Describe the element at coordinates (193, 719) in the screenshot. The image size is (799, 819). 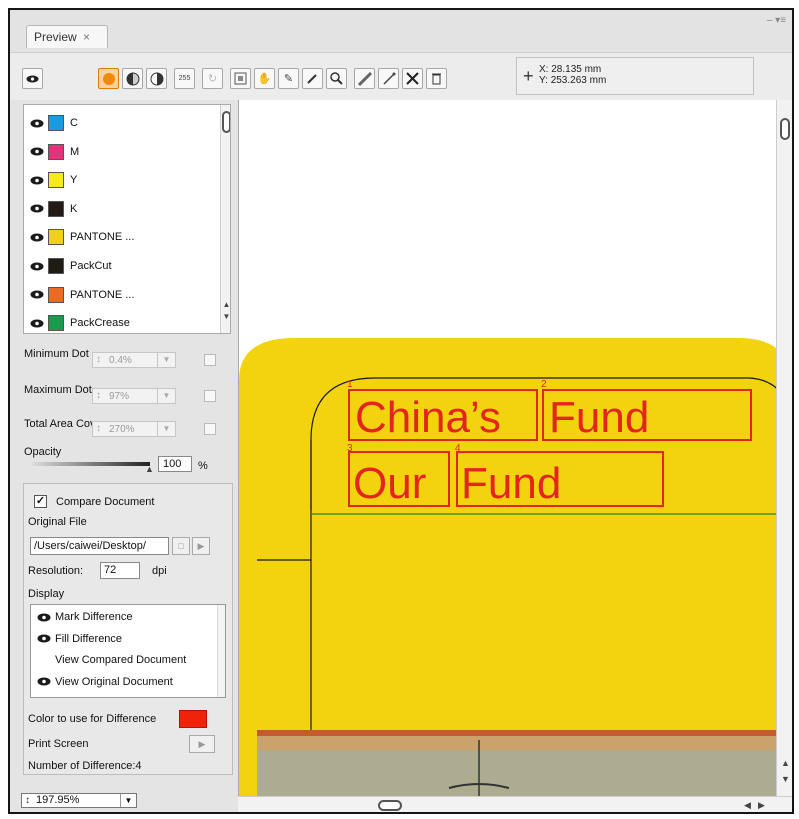
I see `diff-color-swatch` at that location.